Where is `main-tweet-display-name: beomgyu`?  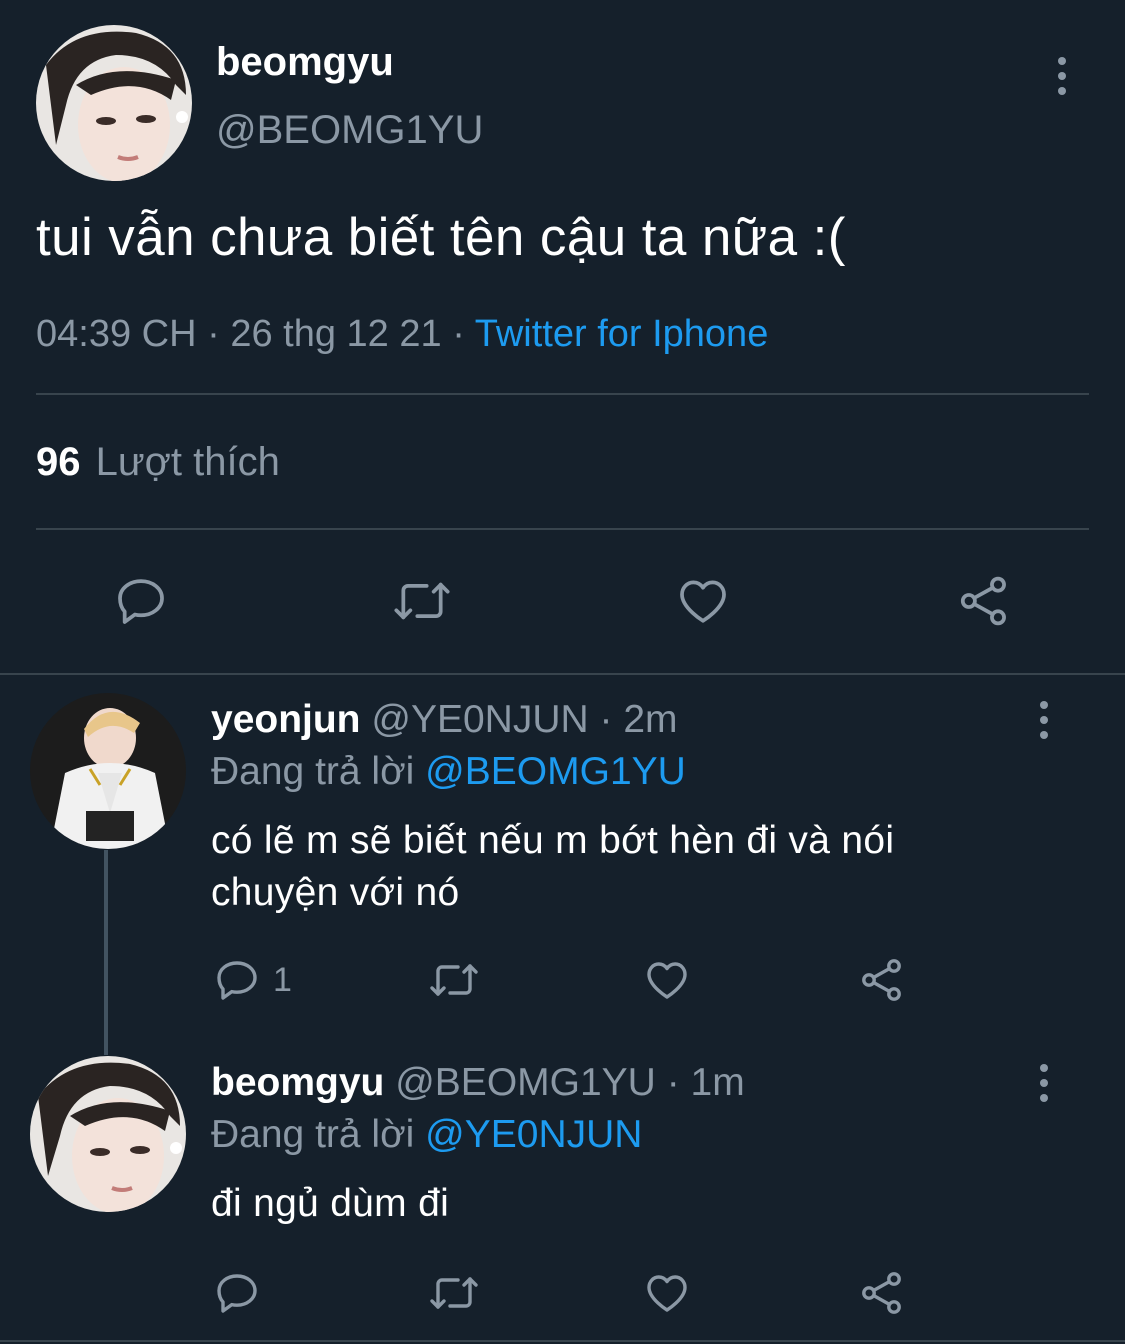
main-tweet-display-name: beomgyu is located at coordinates (305, 62).